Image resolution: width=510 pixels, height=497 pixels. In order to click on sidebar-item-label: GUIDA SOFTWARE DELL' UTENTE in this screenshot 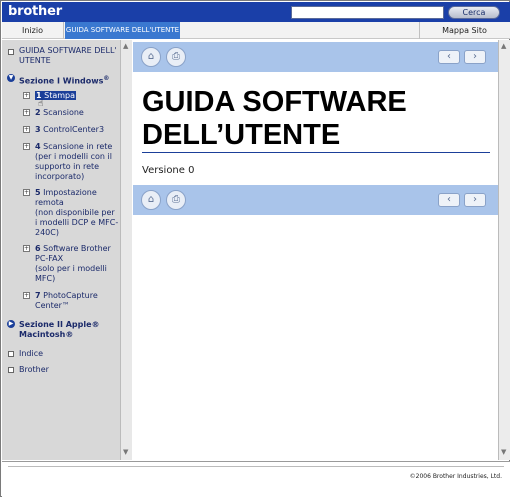, I will do `click(68, 55)`.